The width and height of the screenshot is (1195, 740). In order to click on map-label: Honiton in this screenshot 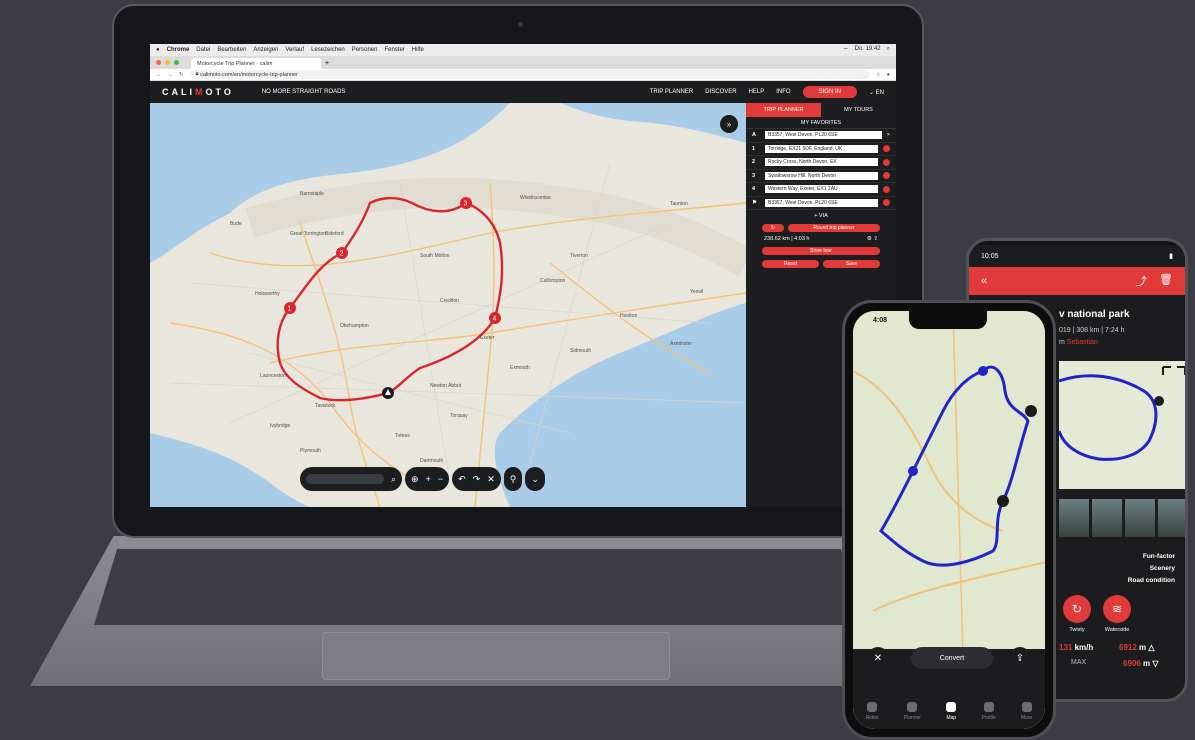, I will do `click(629, 316)`.